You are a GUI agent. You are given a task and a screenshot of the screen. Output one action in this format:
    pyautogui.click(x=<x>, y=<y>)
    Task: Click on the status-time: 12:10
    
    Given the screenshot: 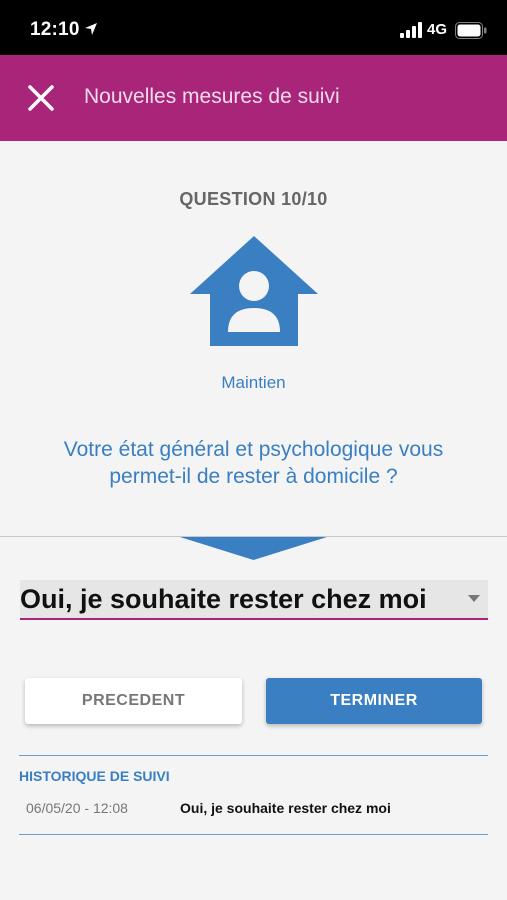 What is the action you would take?
    pyautogui.click(x=55, y=29)
    